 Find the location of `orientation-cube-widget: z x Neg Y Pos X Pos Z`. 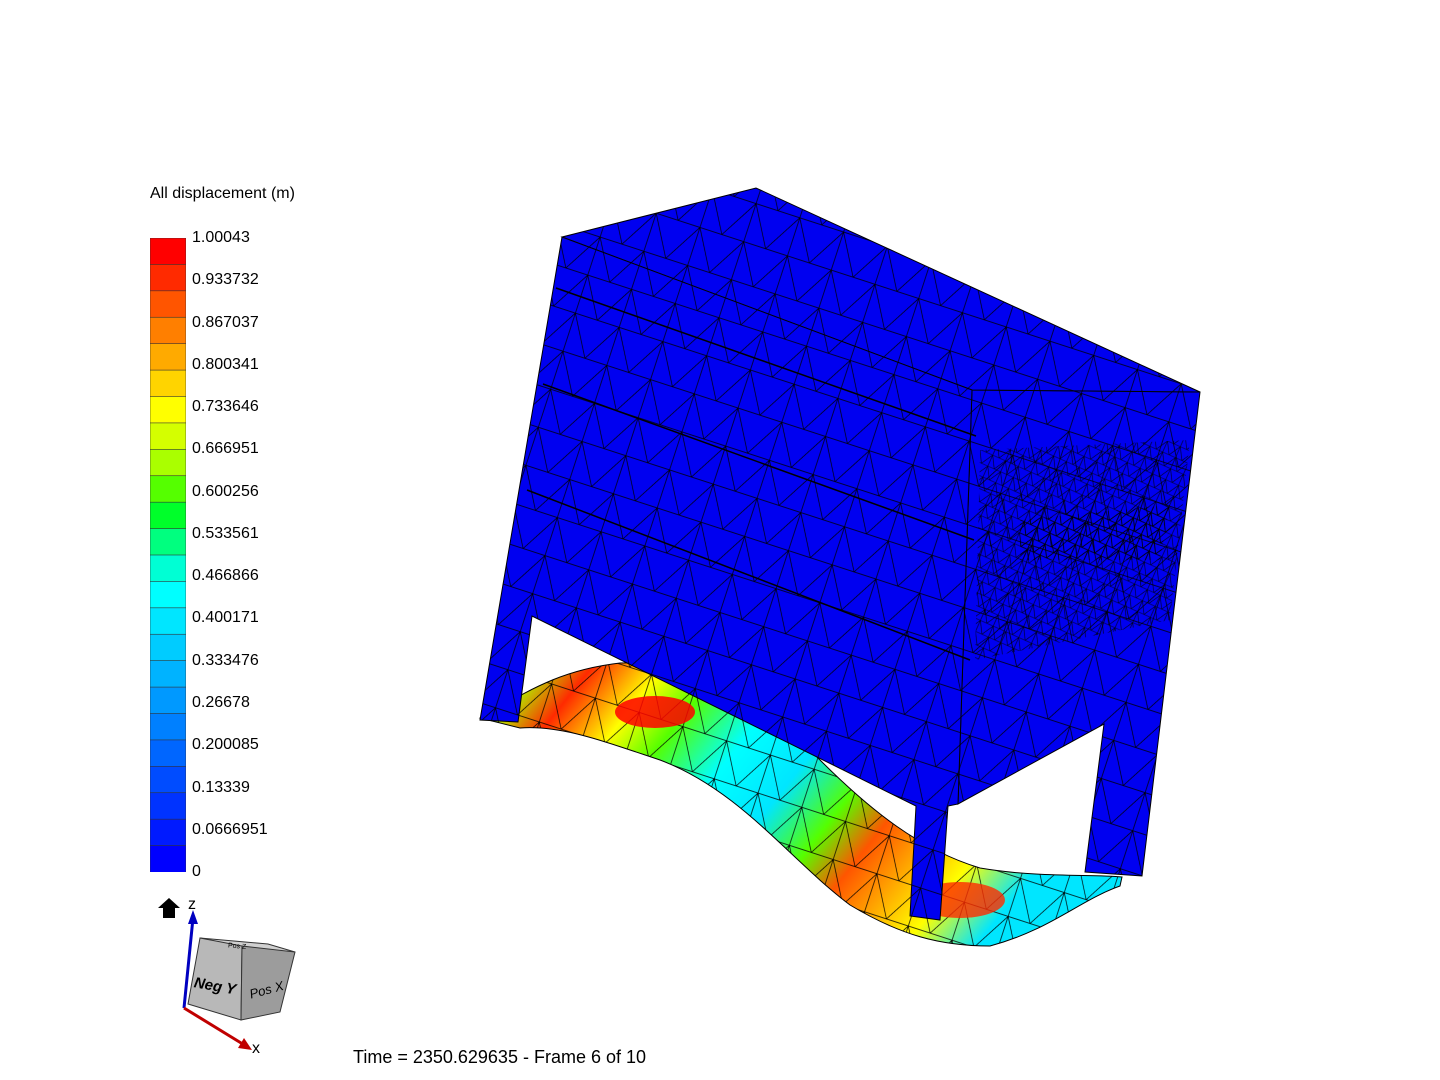

orientation-cube-widget: z x Neg Y Pos X Pos Z is located at coordinates (225, 980).